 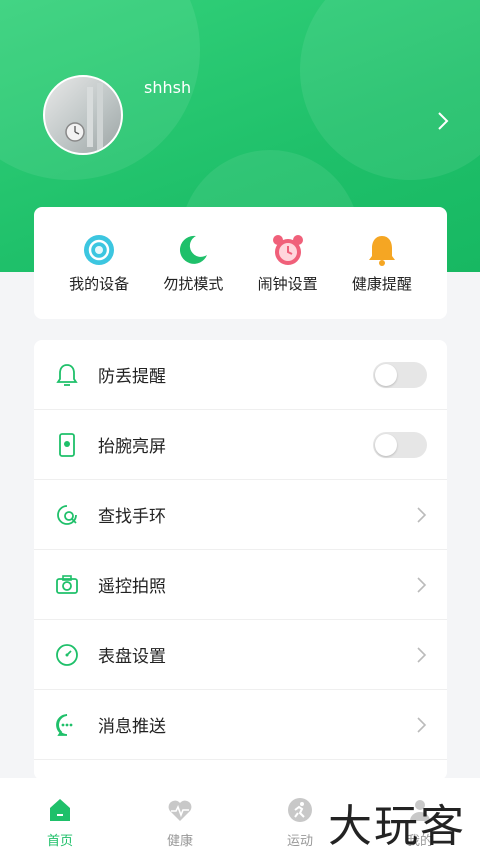 I want to click on setting-label: 查找手环, so click(x=132, y=517).